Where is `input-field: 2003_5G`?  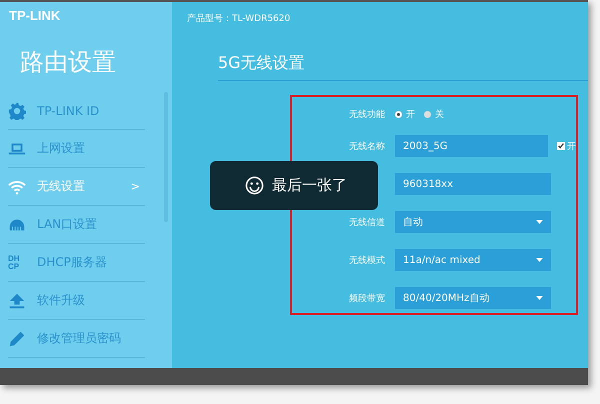 input-field: 2003_5G is located at coordinates (471, 146).